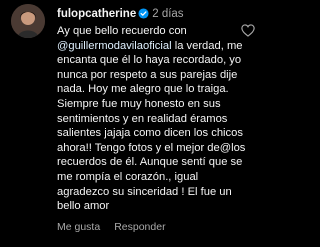 The width and height of the screenshot is (320, 247). I want to click on comment-actions: Me gusta Responder, so click(118, 227).